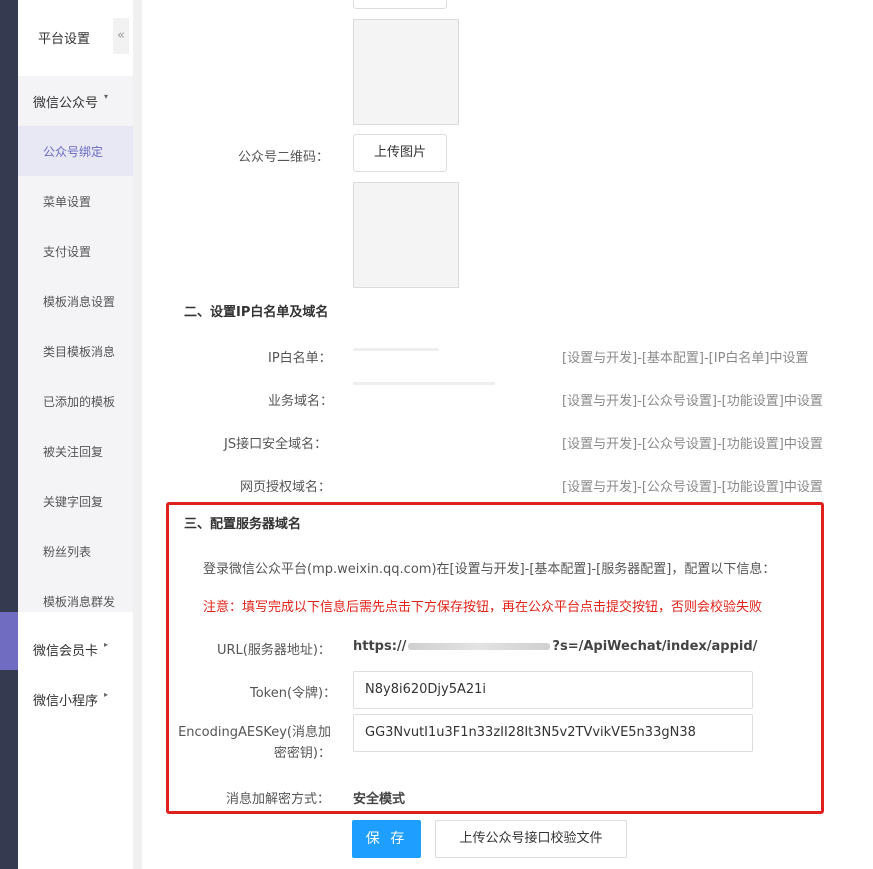 This screenshot has width=873, height=869. I want to click on ip-whitelist-hint: [设置与开发]-[基本配置]-[IP白名单]中设置, so click(685, 358).